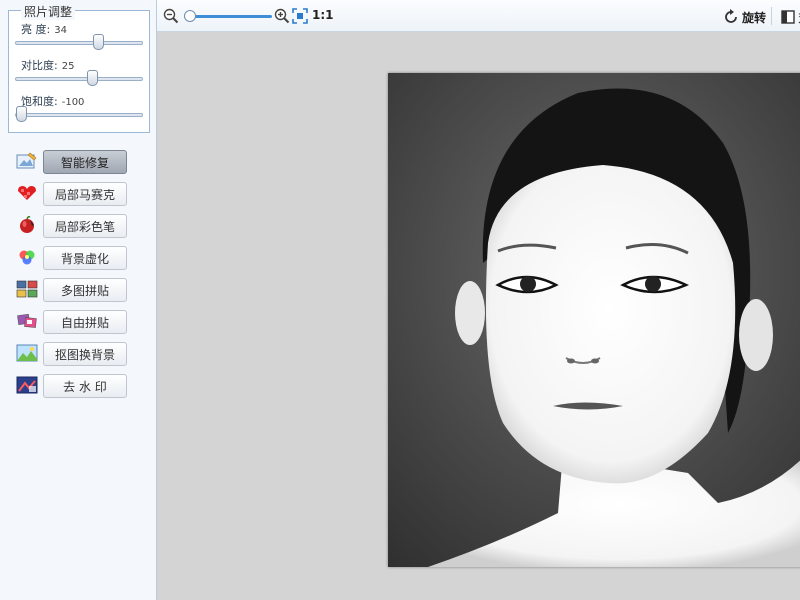 The image size is (800, 600). Describe the element at coordinates (282, 16) in the screenshot. I see `zoom-in-icon` at that location.